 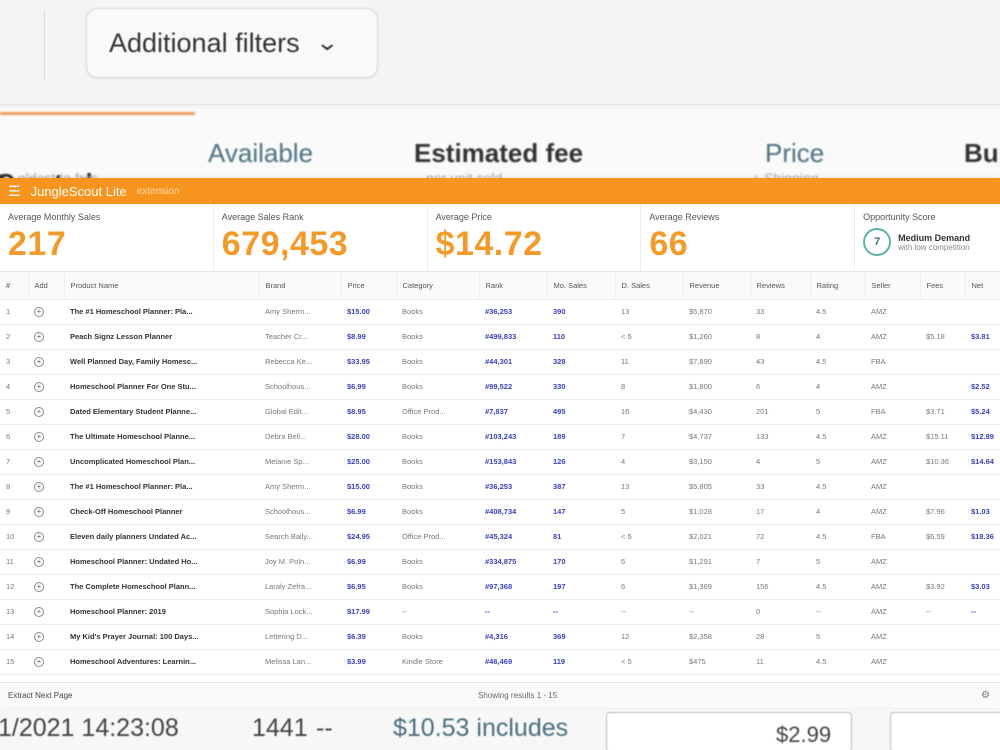 What do you see at coordinates (14, 191) in the screenshot?
I see `menu-icon: ☰` at bounding box center [14, 191].